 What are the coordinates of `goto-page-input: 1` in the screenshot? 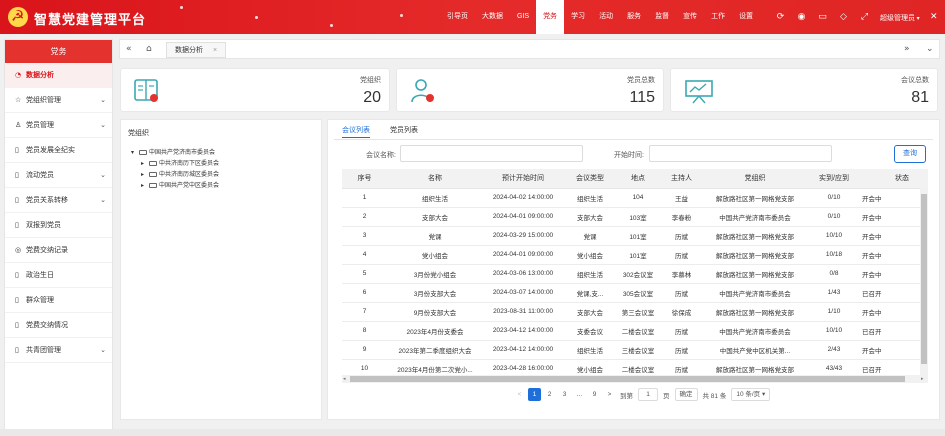 It's located at (648, 394).